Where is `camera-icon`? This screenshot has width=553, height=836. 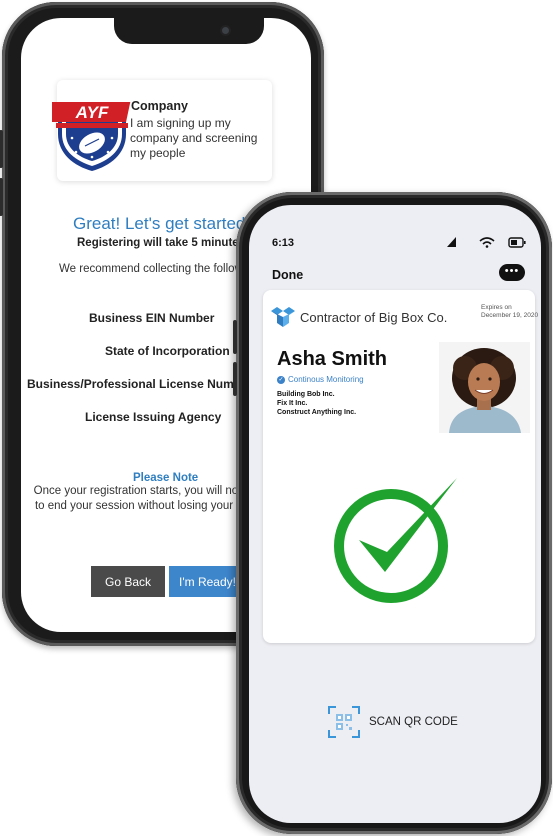 camera-icon is located at coordinates (225, 30).